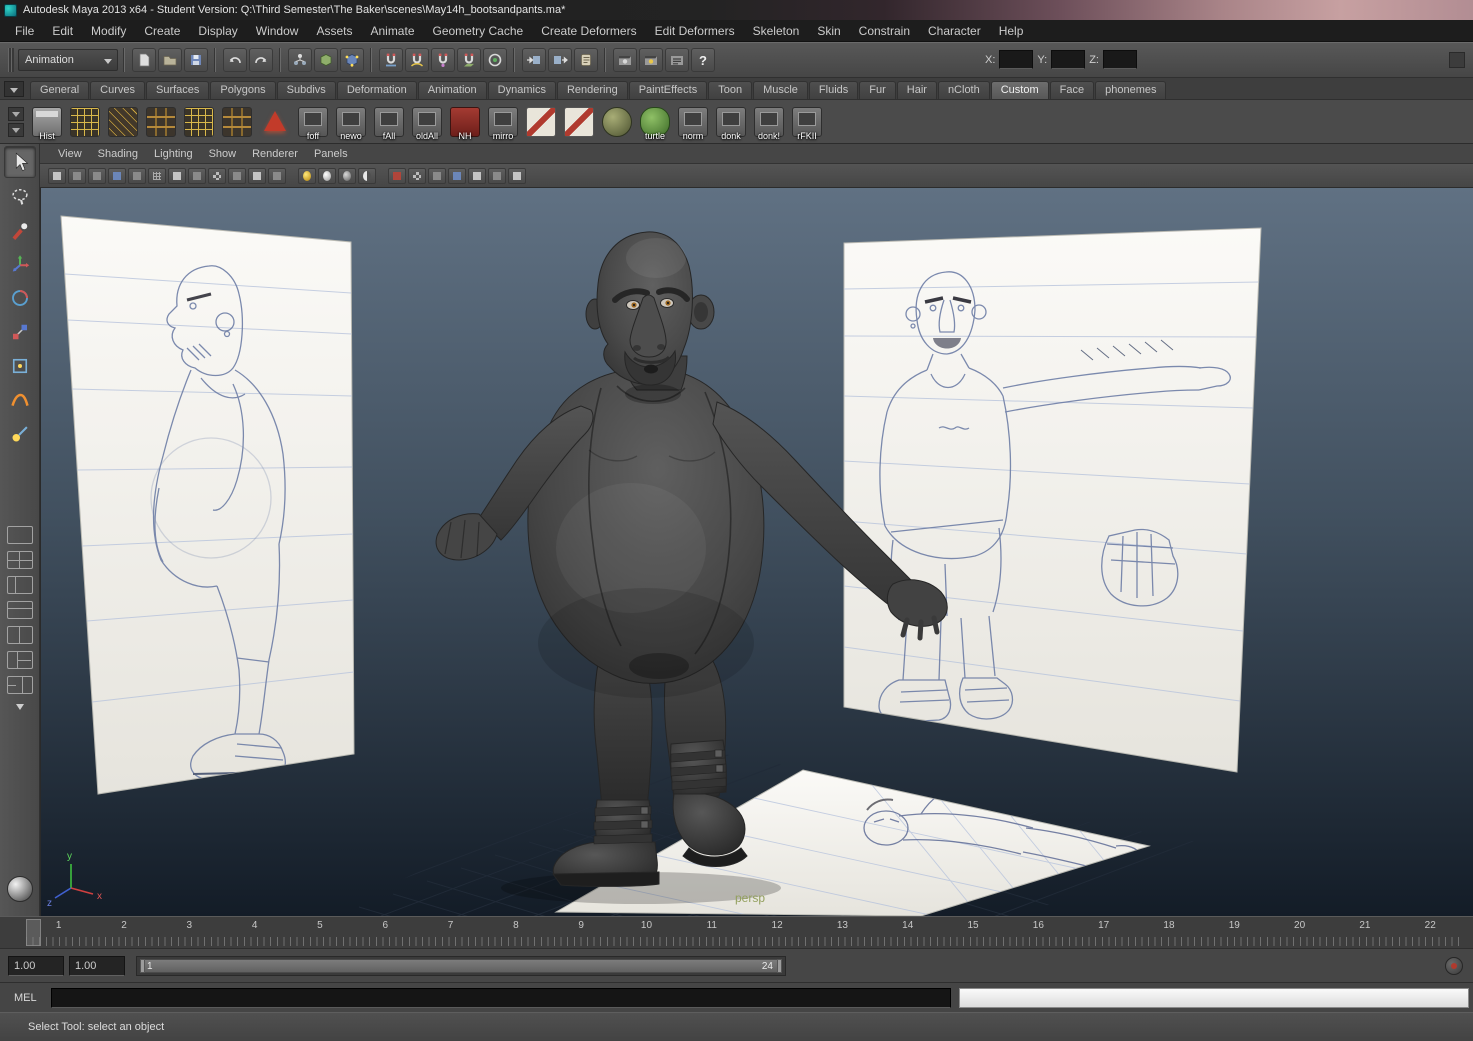  Describe the element at coordinates (457, 175) in the screenshot. I see `shaded-icon` at that location.